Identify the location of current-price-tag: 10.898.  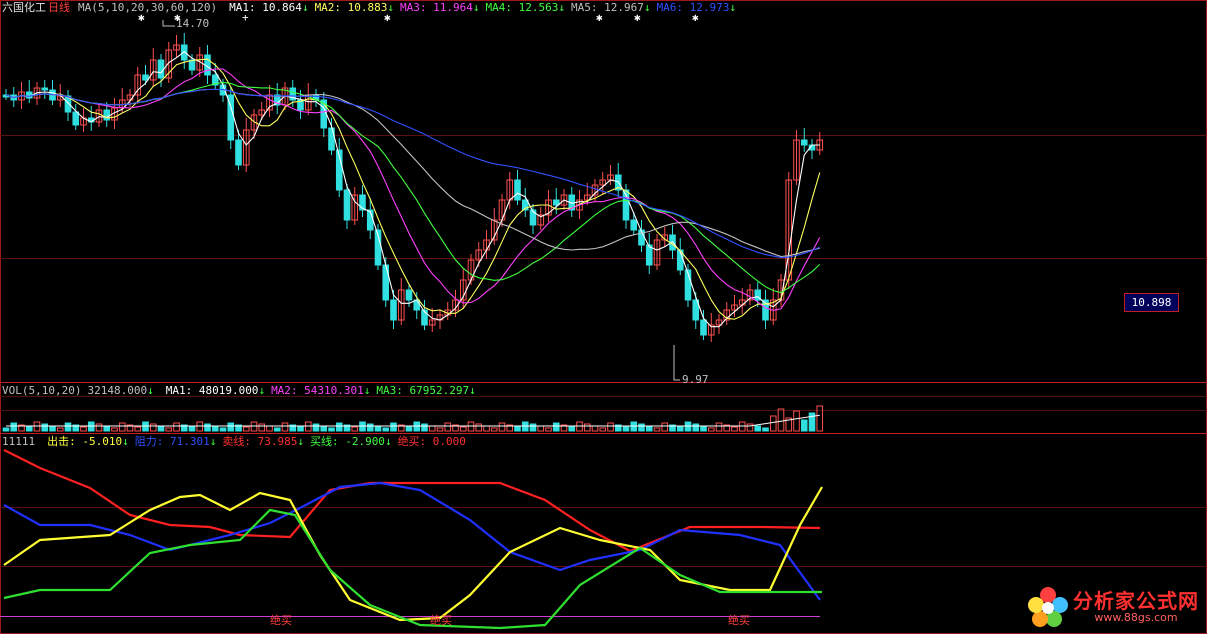
(1151, 302).